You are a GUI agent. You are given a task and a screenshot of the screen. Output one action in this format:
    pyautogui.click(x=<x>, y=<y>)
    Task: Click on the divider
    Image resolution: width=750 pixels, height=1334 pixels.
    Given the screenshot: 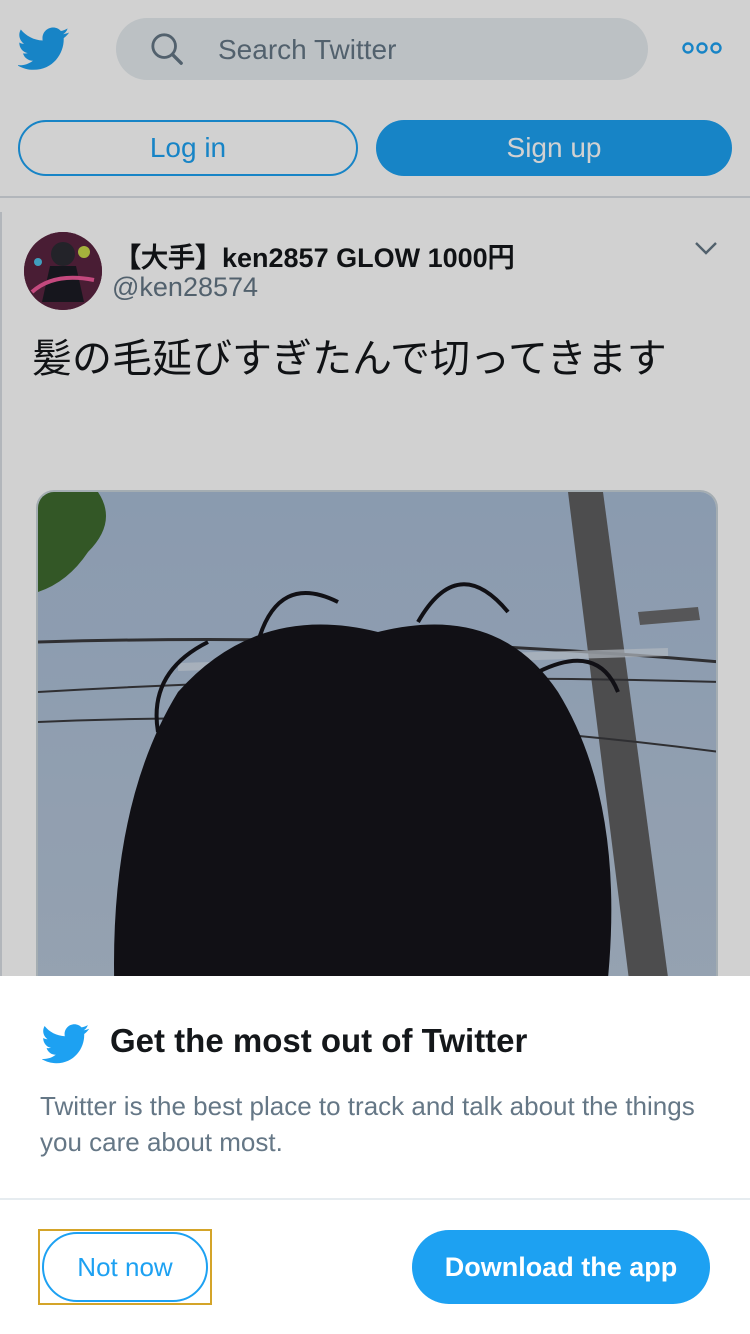 What is the action you would take?
    pyautogui.click(x=375, y=1199)
    